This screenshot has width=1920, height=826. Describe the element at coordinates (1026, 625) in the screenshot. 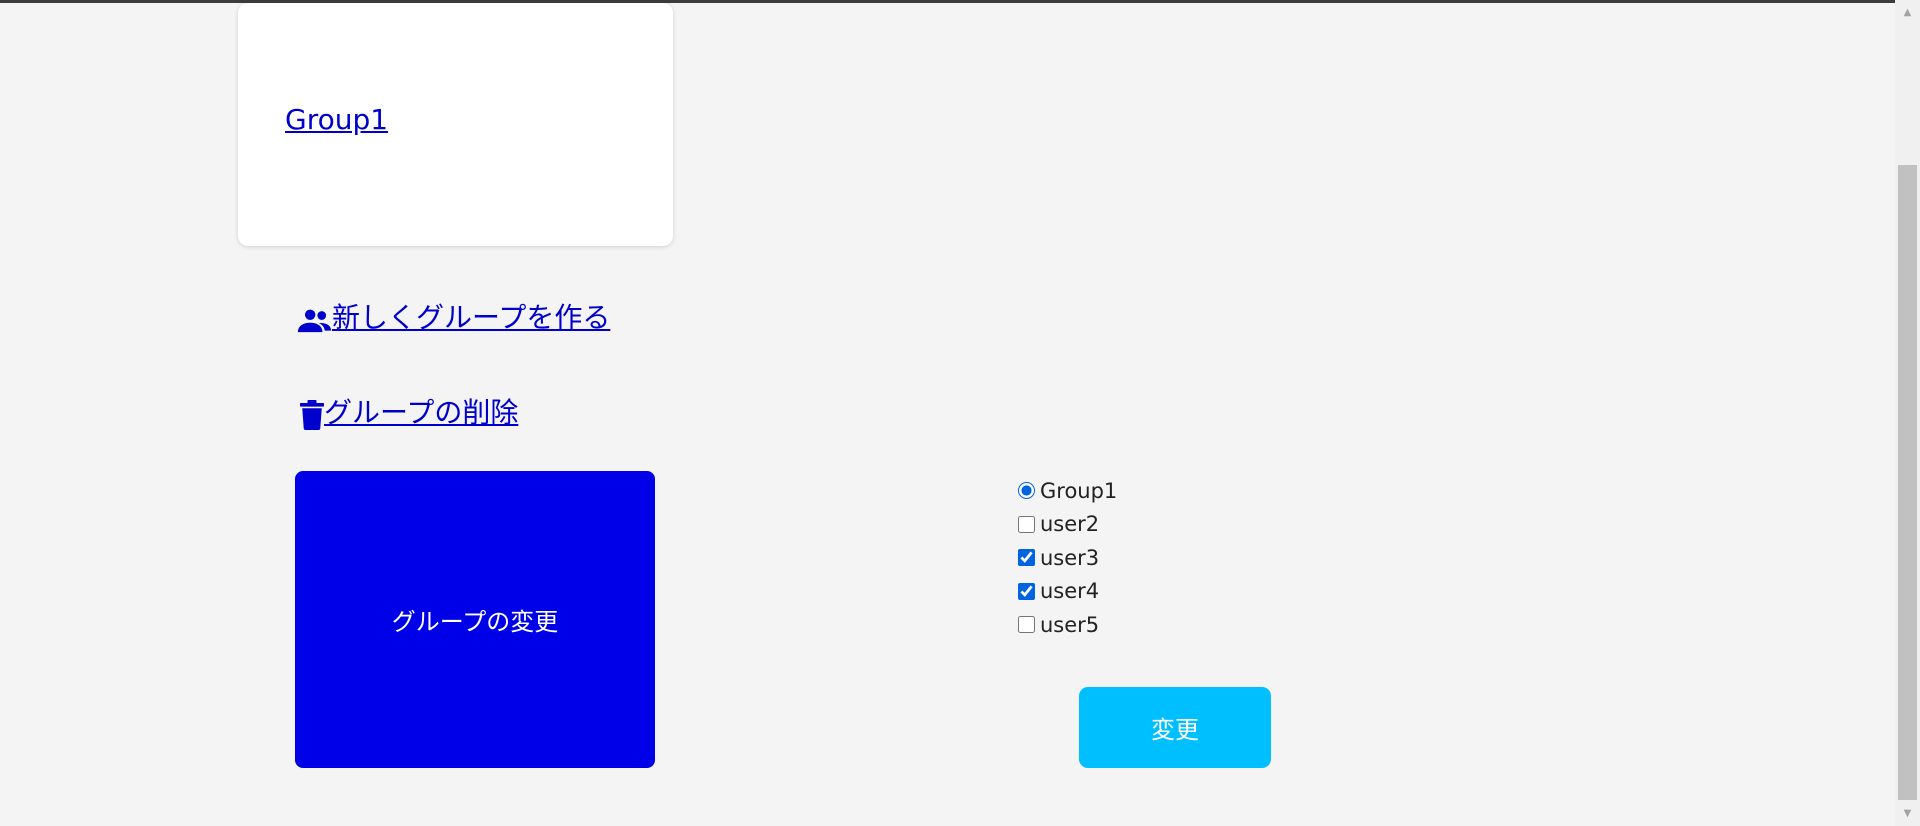

I see `user-checkbox-user5` at that location.